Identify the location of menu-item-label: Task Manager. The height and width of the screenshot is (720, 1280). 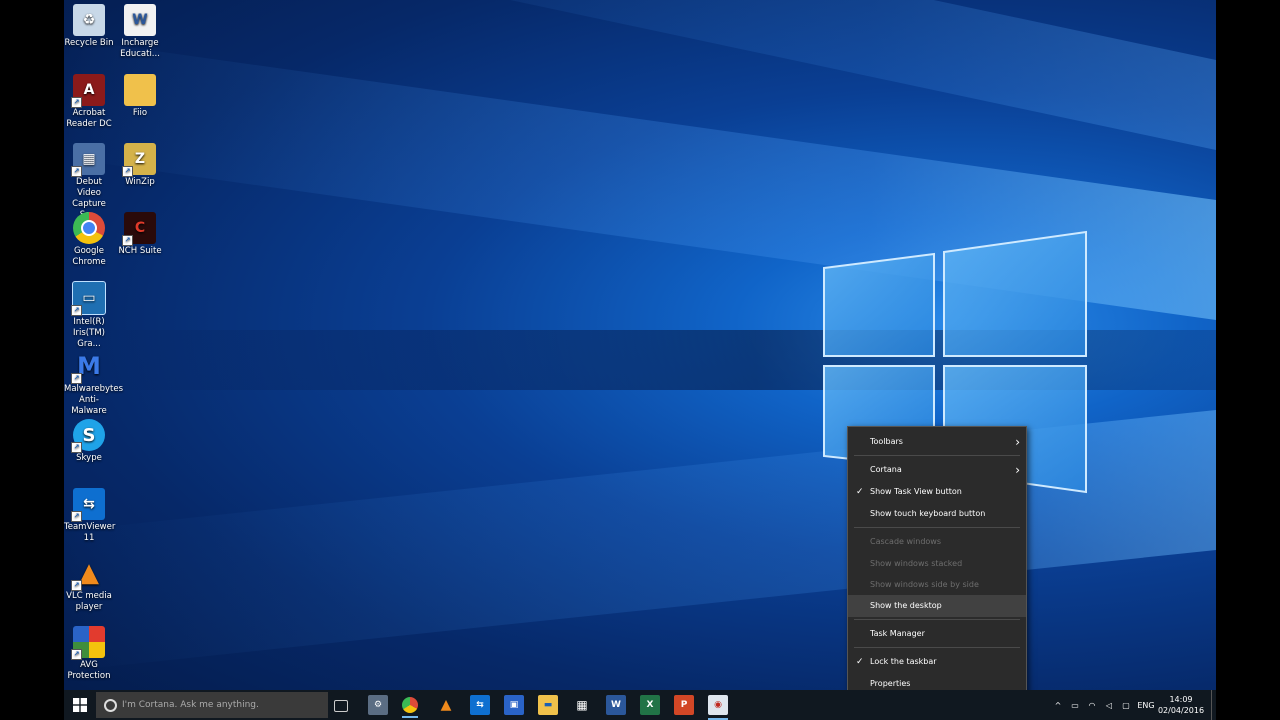
(897, 633).